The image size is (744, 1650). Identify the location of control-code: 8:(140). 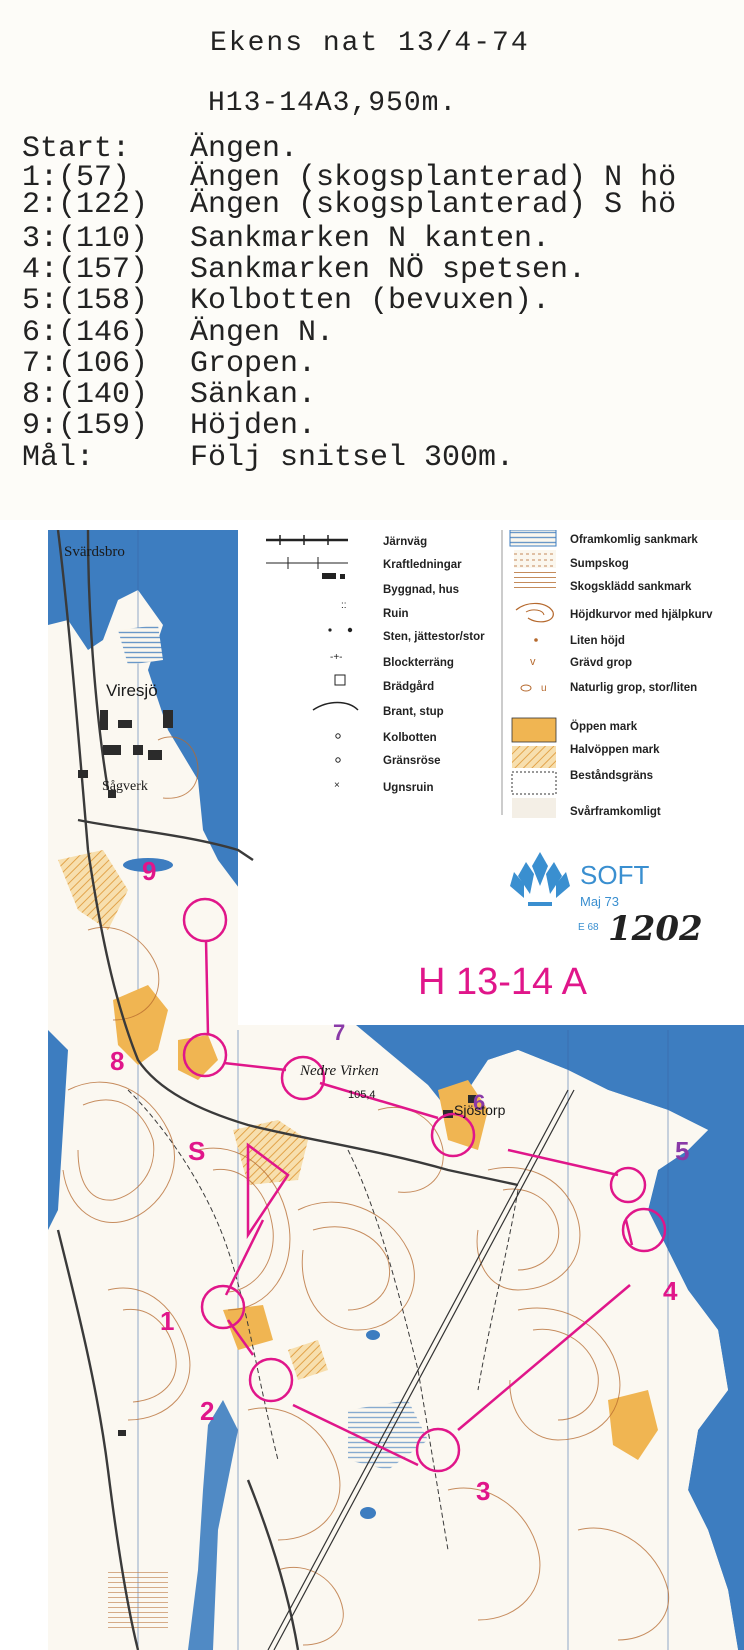
(85, 395).